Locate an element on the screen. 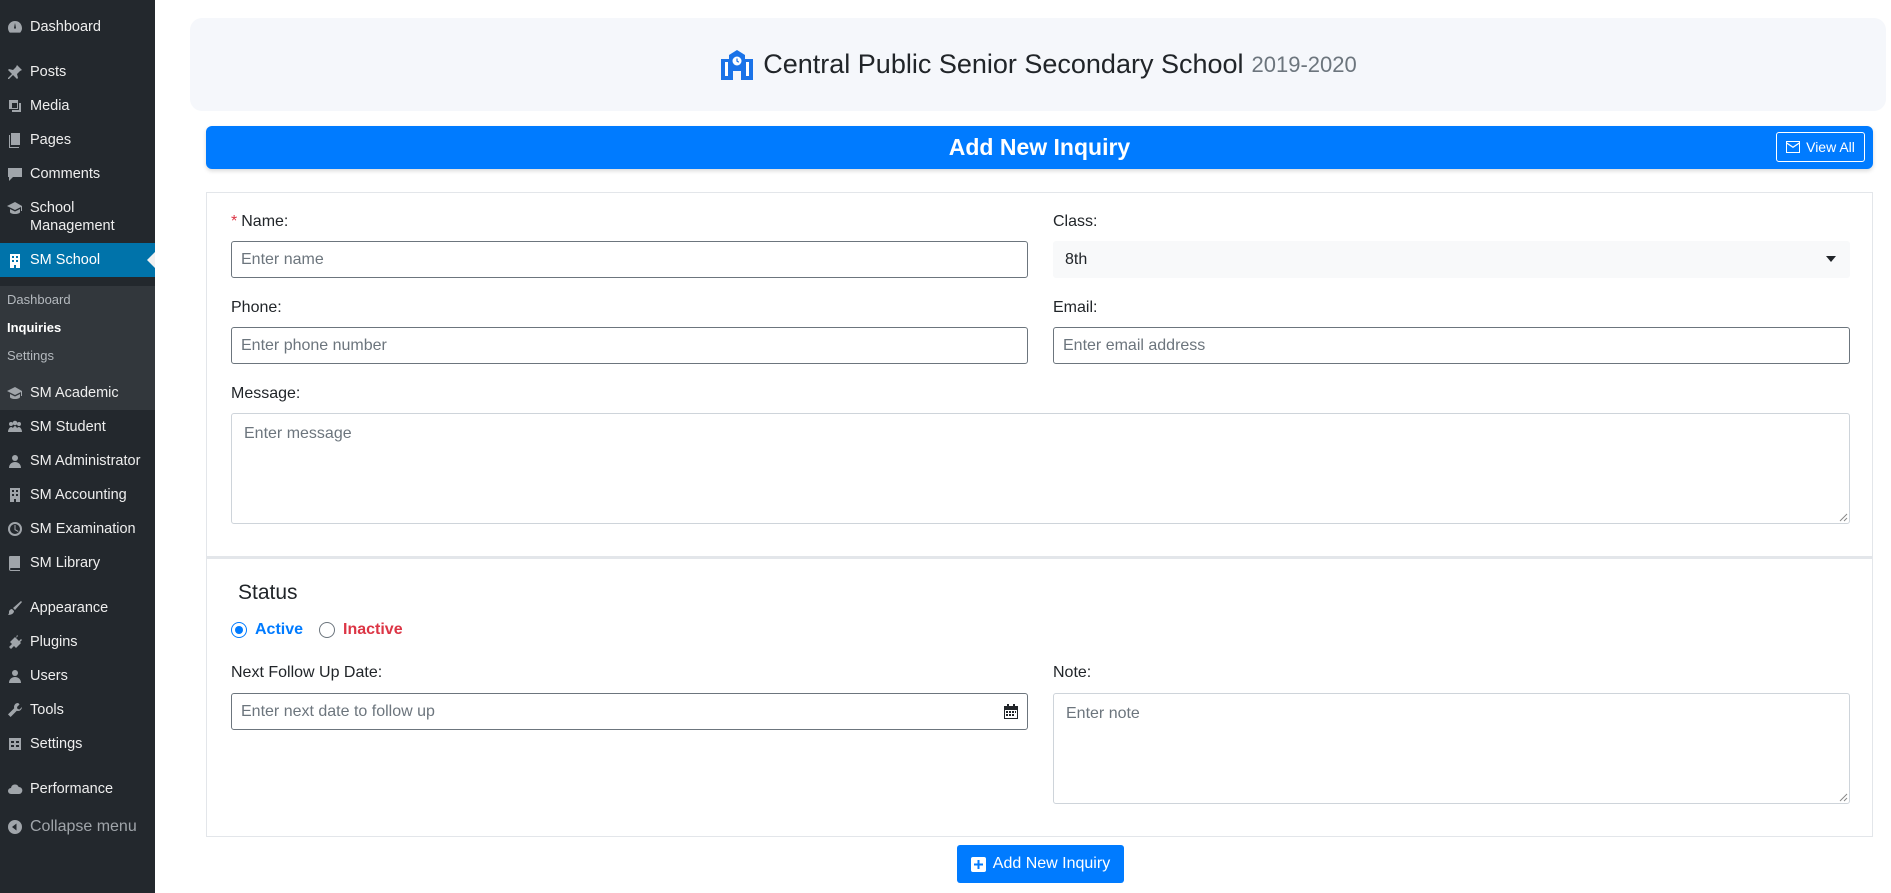  sidebar-item-appearance: Appearance is located at coordinates (77, 608).